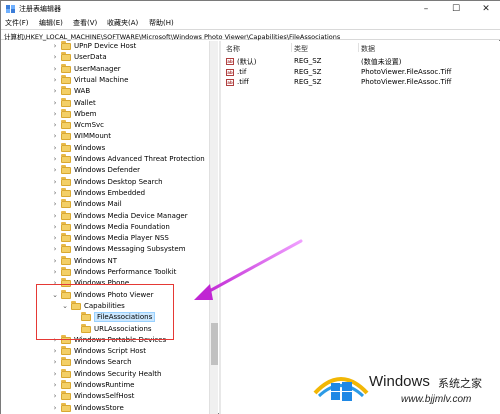 This screenshot has height=414, width=500. I want to click on tree-item-label: Windows Script Host, so click(110, 351).